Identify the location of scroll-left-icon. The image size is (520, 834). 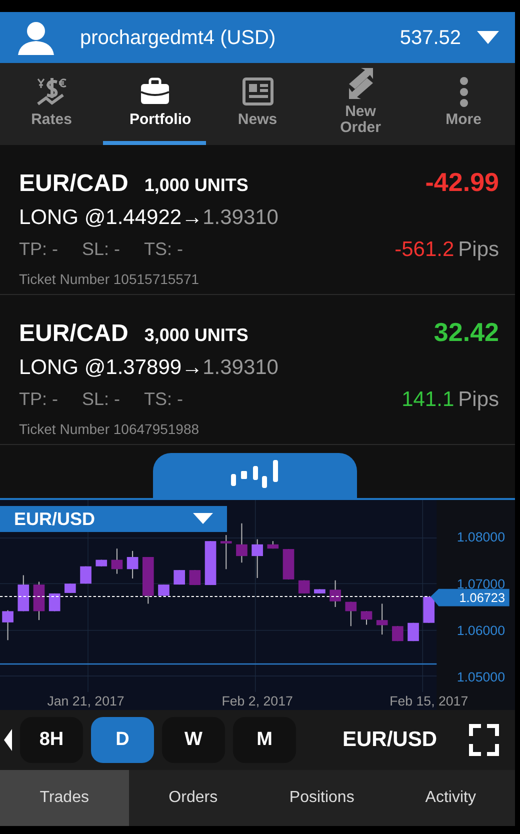
(8, 740).